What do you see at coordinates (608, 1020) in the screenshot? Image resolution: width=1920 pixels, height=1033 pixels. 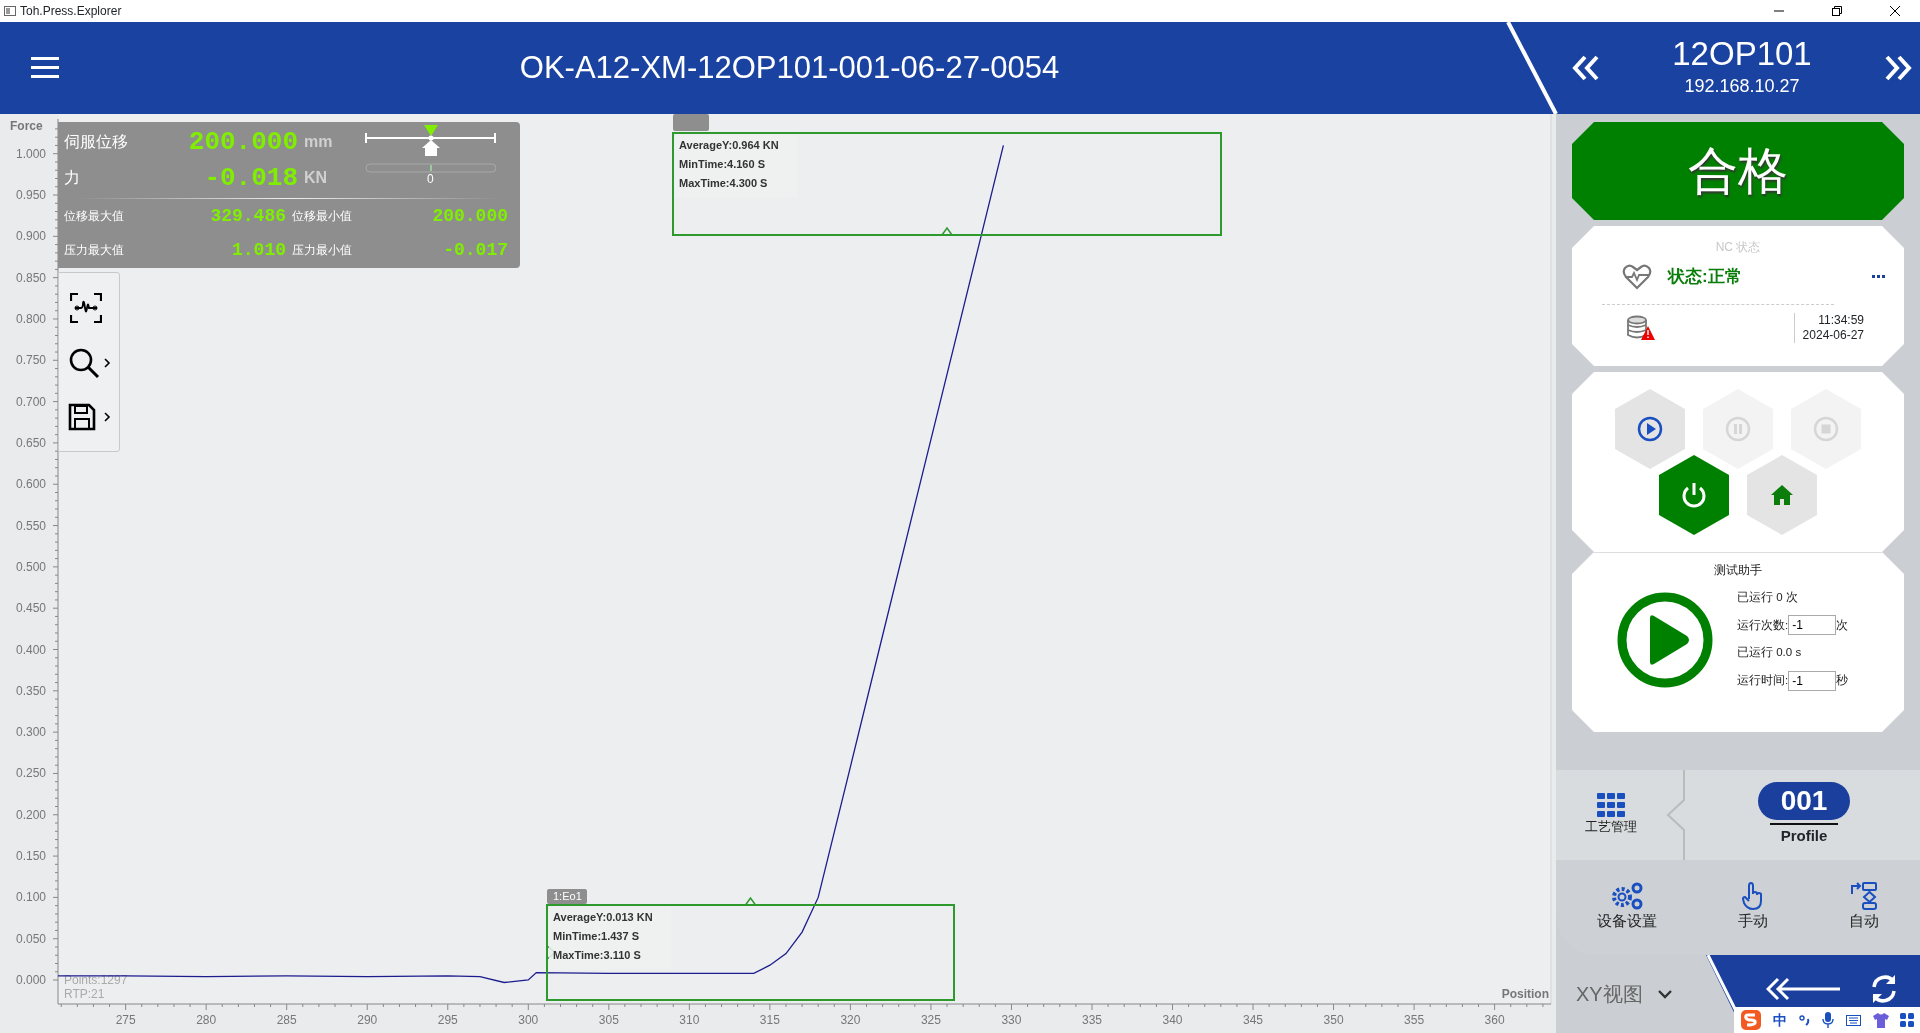 I see `x-tick-label: 305` at bounding box center [608, 1020].